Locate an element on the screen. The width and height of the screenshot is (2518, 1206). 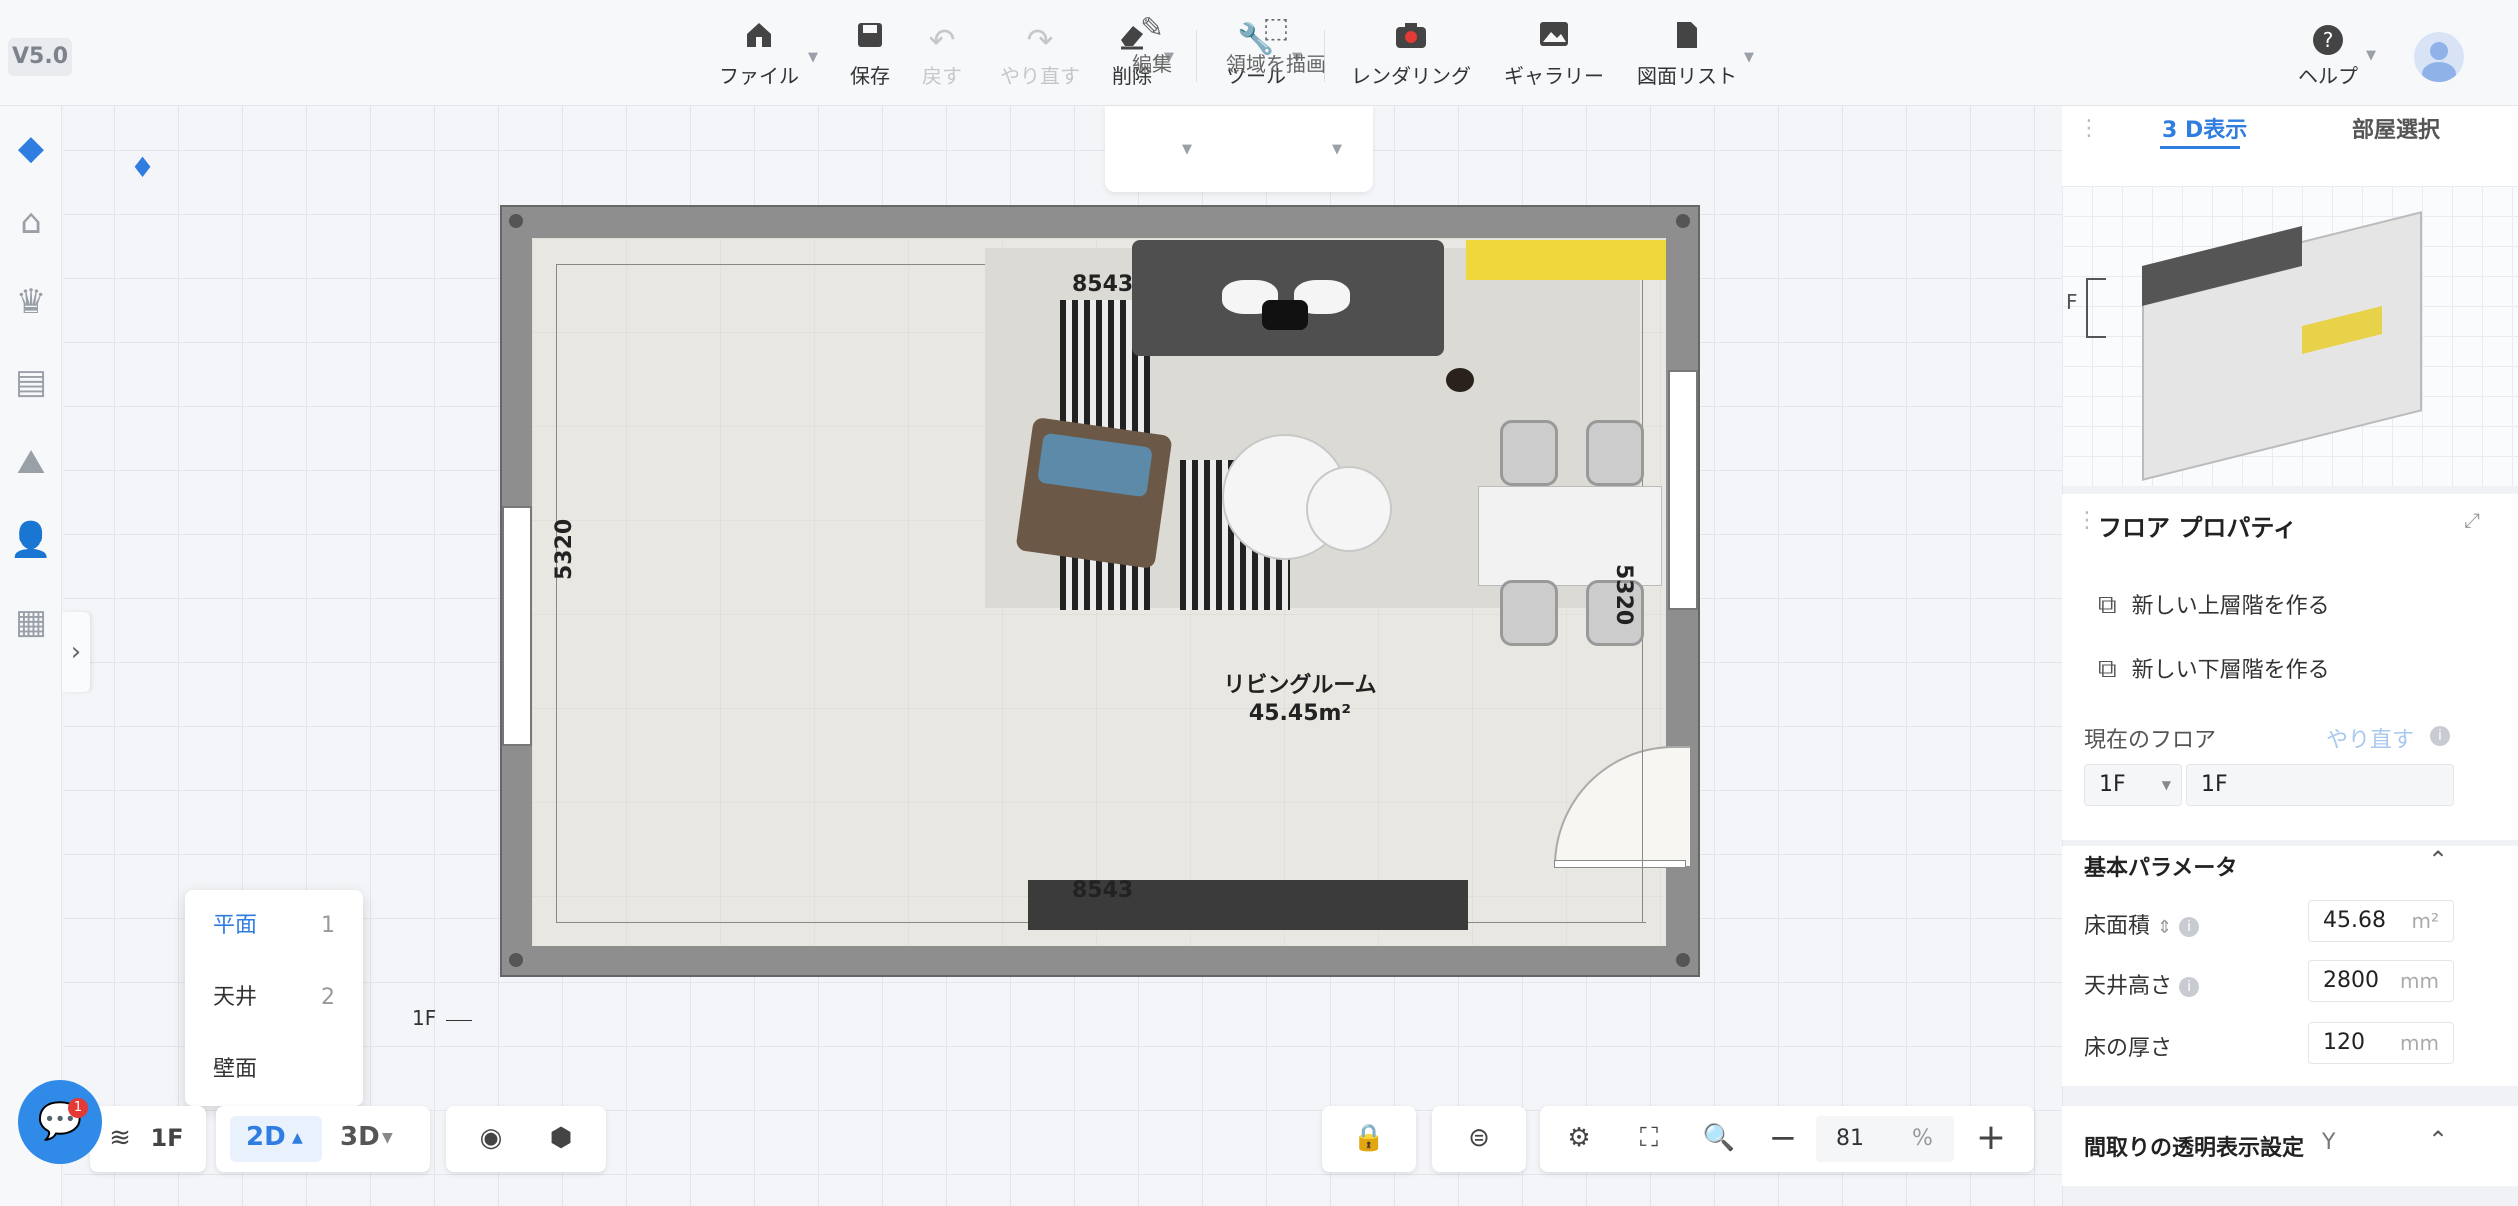
redo-button: ↷ やり直す is located at coordinates (1040, 56).